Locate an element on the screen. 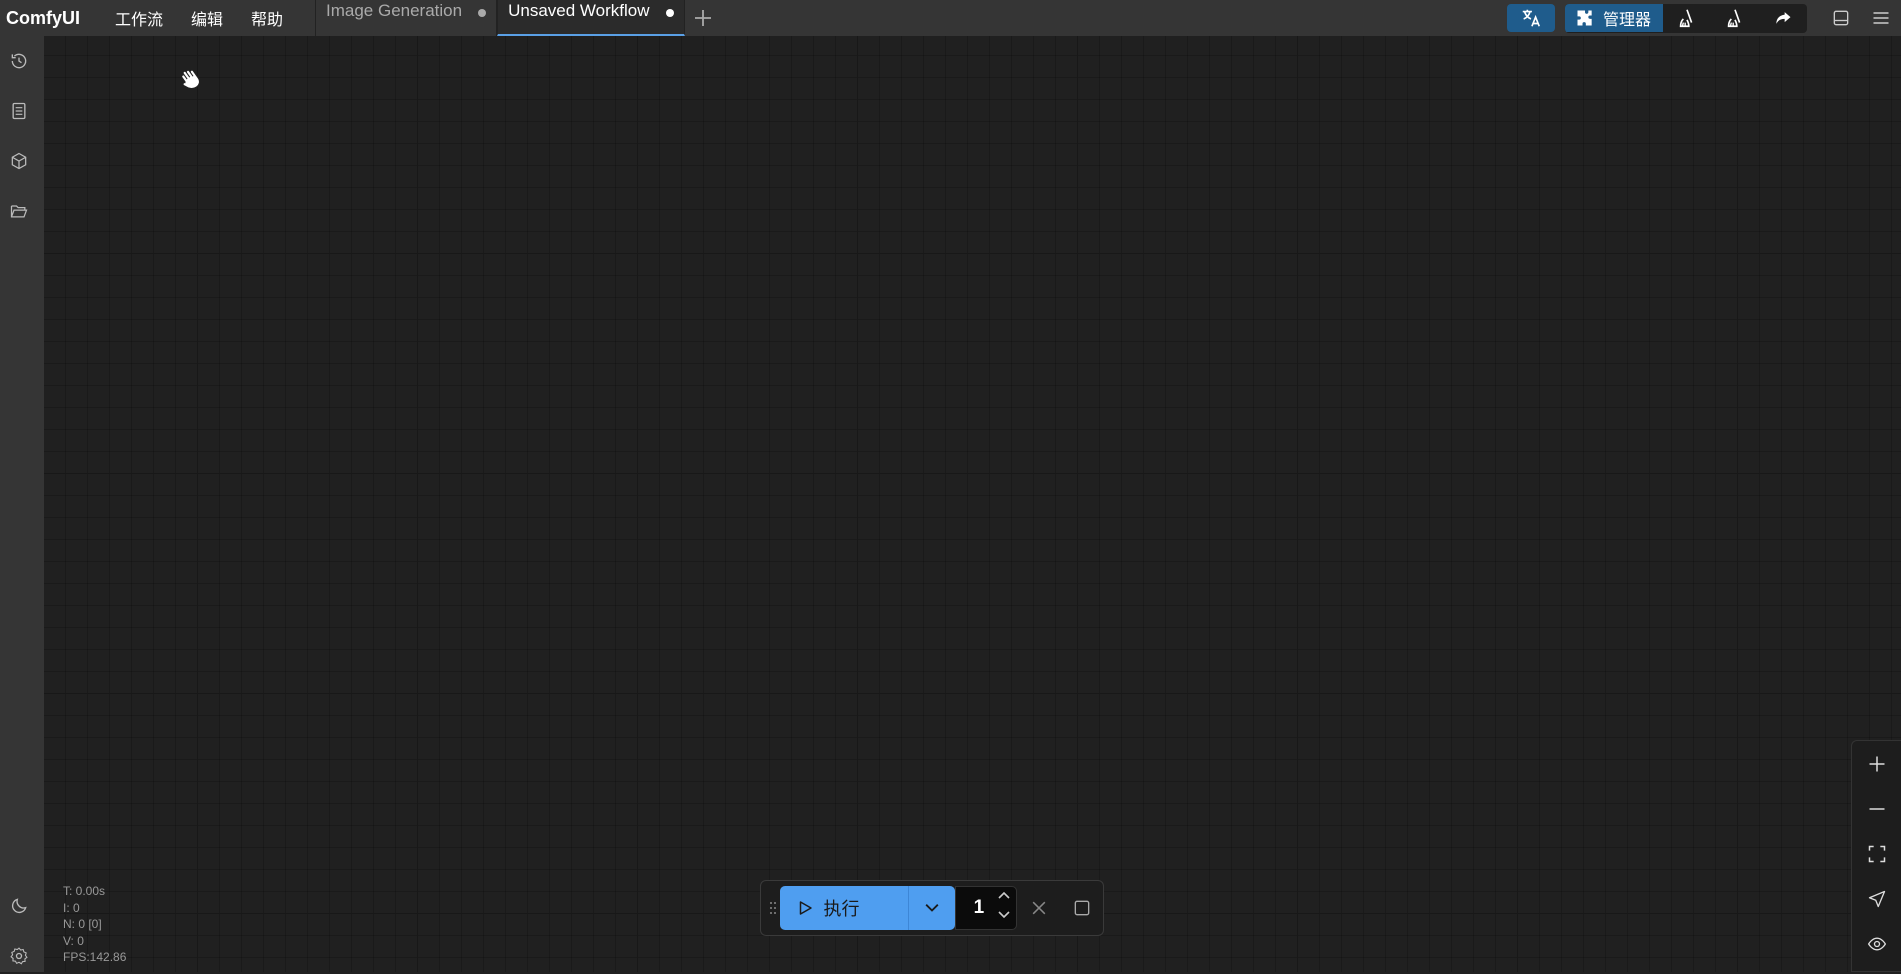 This screenshot has width=1901, height=974. panel-bottom-icon is located at coordinates (1841, 18).